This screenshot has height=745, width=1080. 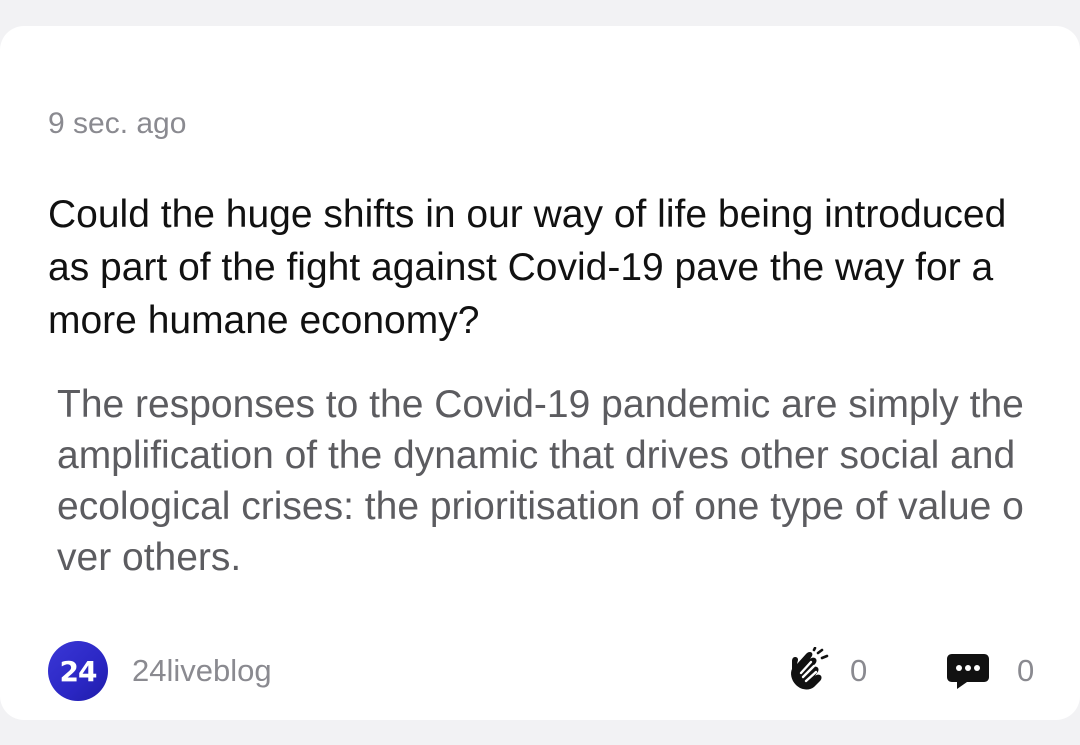 What do you see at coordinates (117, 123) in the screenshot?
I see `post-timestamp: 9 sec. ago` at bounding box center [117, 123].